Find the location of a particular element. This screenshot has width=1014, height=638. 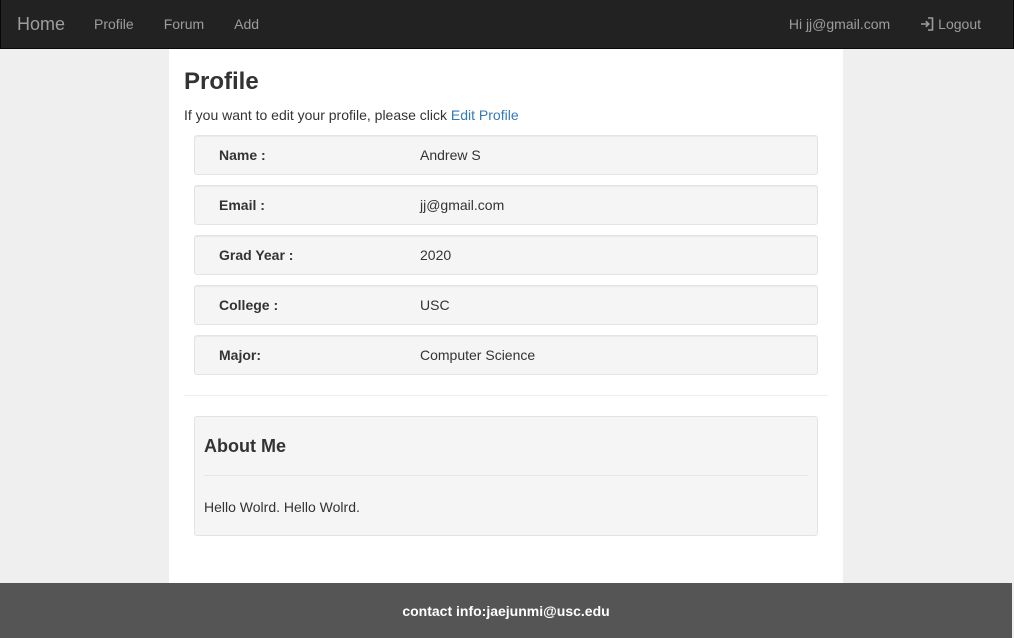

profile-field-college: College : USC is located at coordinates (506, 305).